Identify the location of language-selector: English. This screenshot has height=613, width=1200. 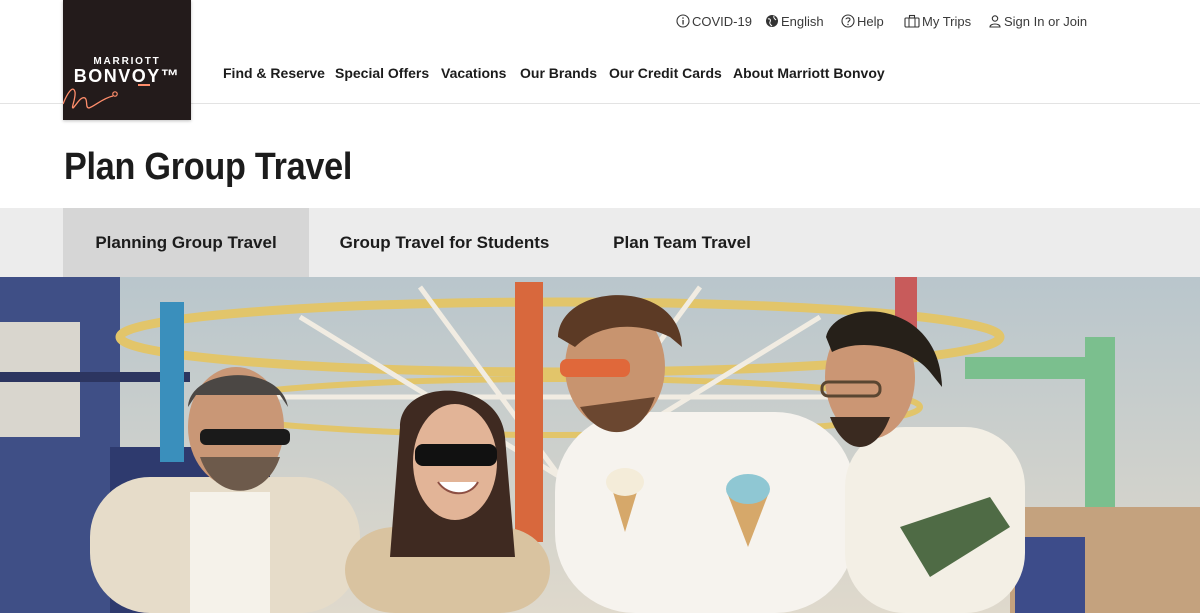
(794, 21).